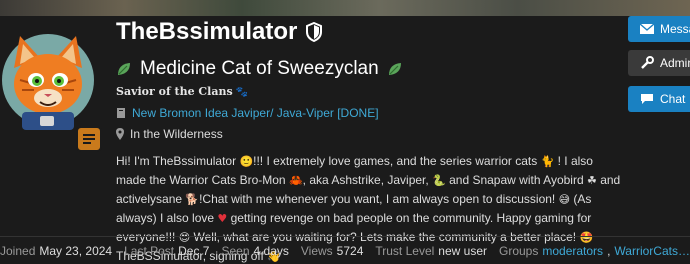 The height and width of the screenshot is (264, 690). I want to click on stat-value: 4 days, so click(271, 250).